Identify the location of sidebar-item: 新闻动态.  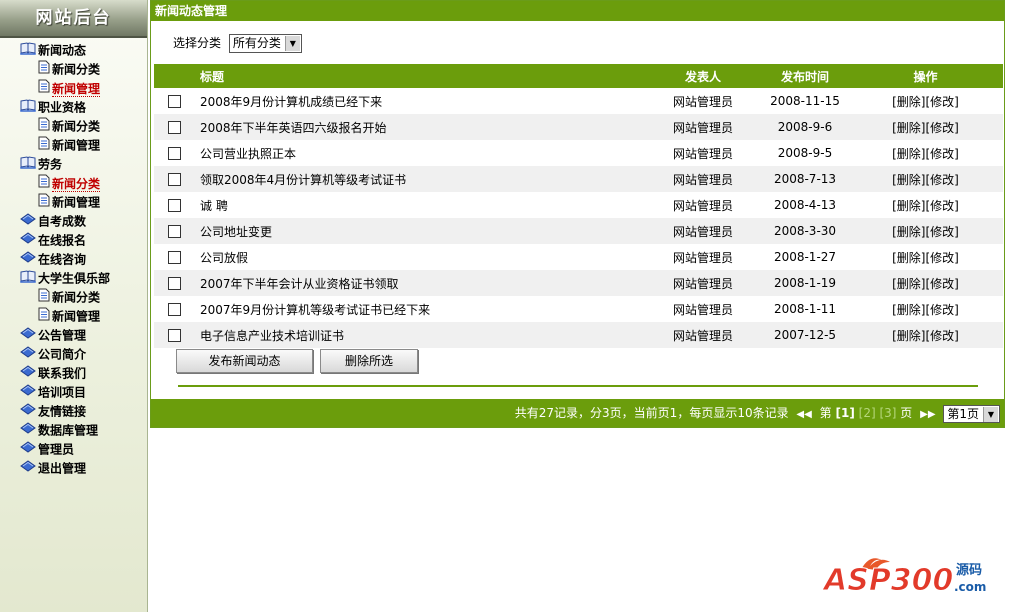
(73, 50).